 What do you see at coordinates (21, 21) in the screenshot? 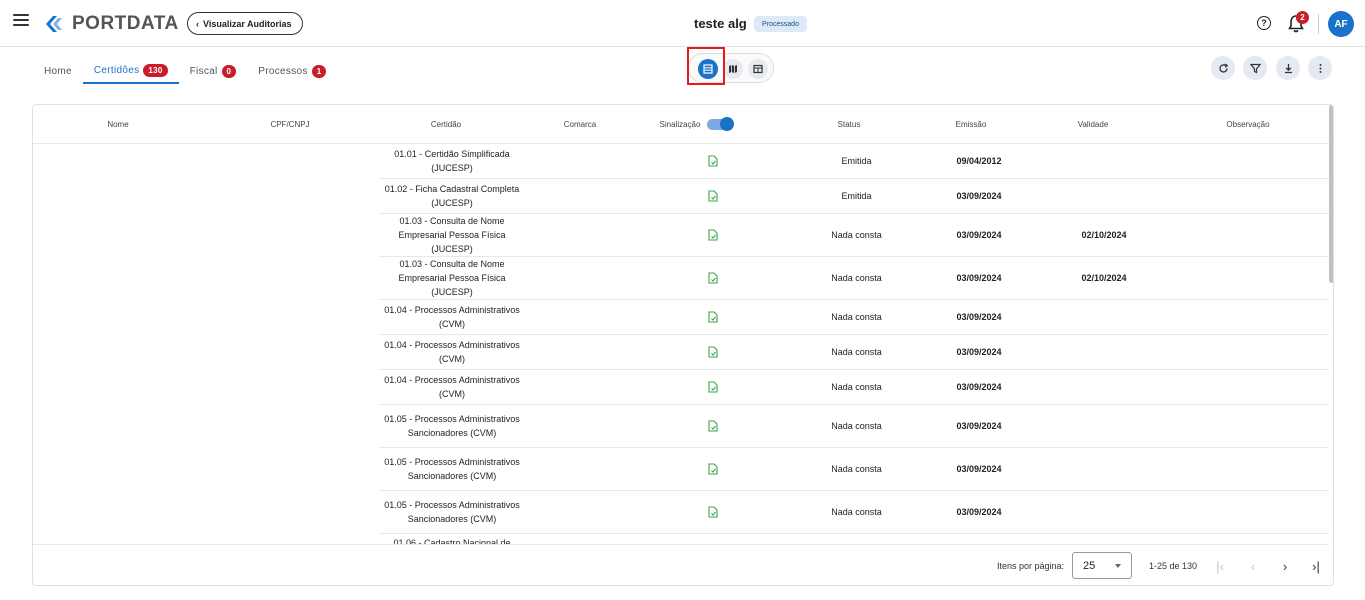
I see `menu-icon` at bounding box center [21, 21].